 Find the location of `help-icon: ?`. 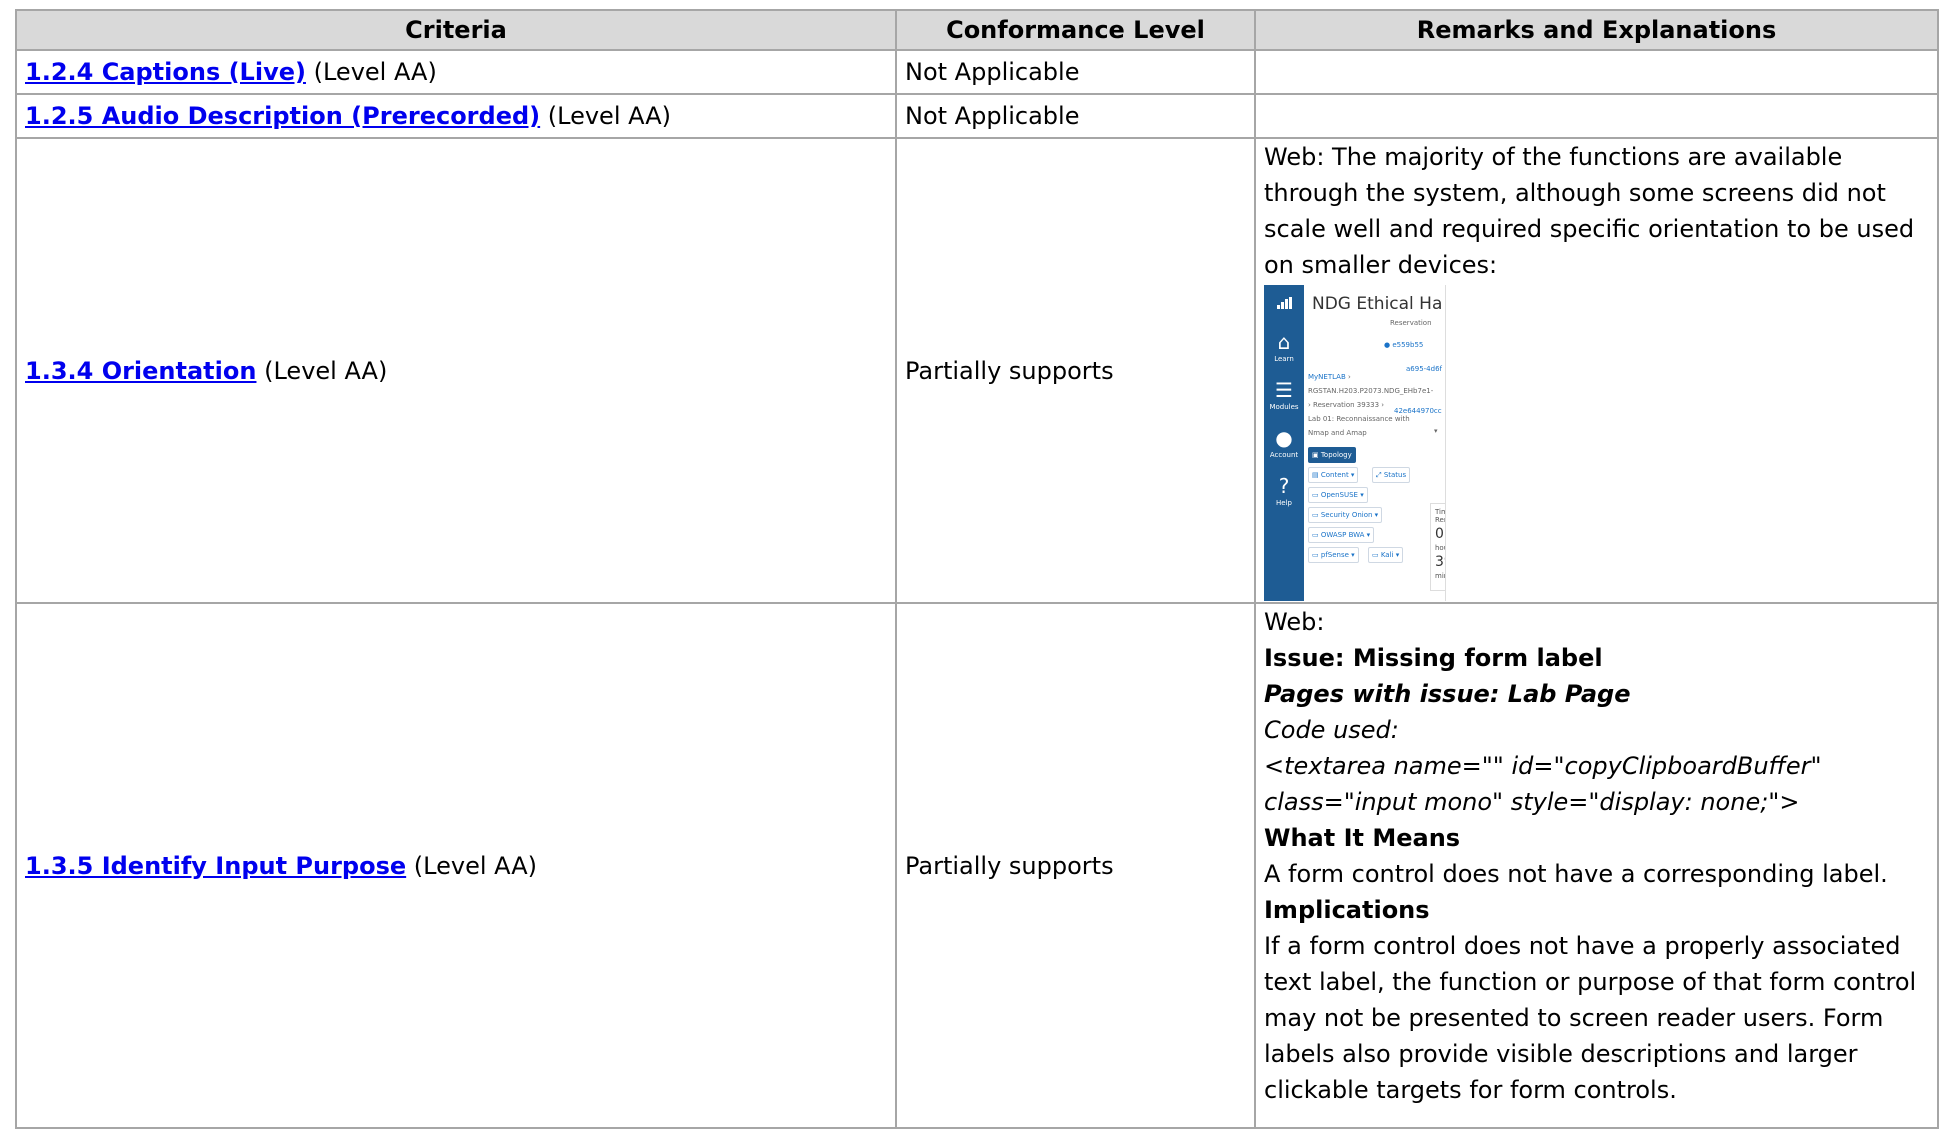

help-icon: ? is located at coordinates (1284, 486).